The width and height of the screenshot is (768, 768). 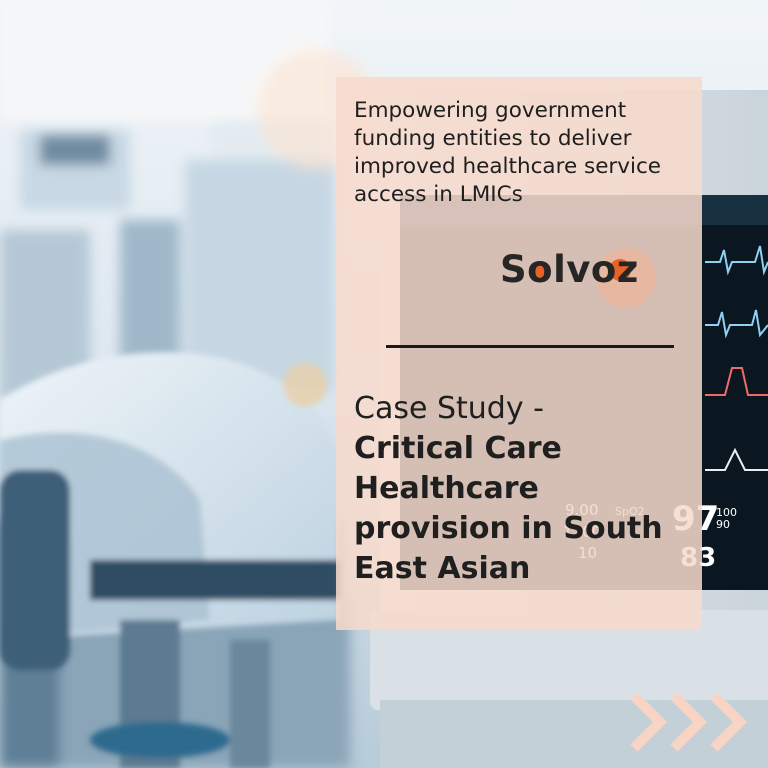 I want to click on solvoz-logo: Solvoz, so click(x=590, y=277).